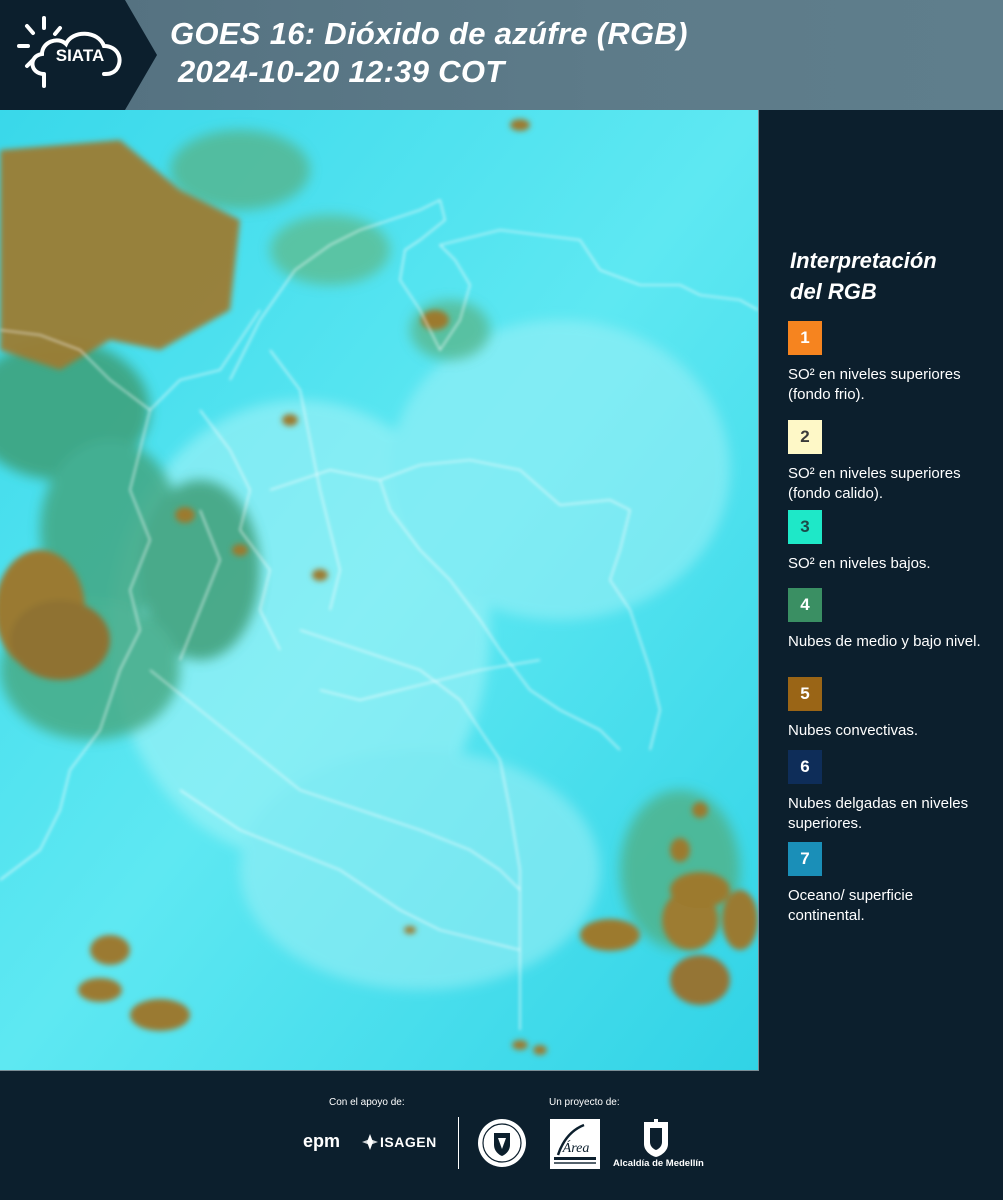 The height and width of the screenshot is (1200, 1003). Describe the element at coordinates (805, 859) in the screenshot. I see `legend-swatch: 7` at that location.